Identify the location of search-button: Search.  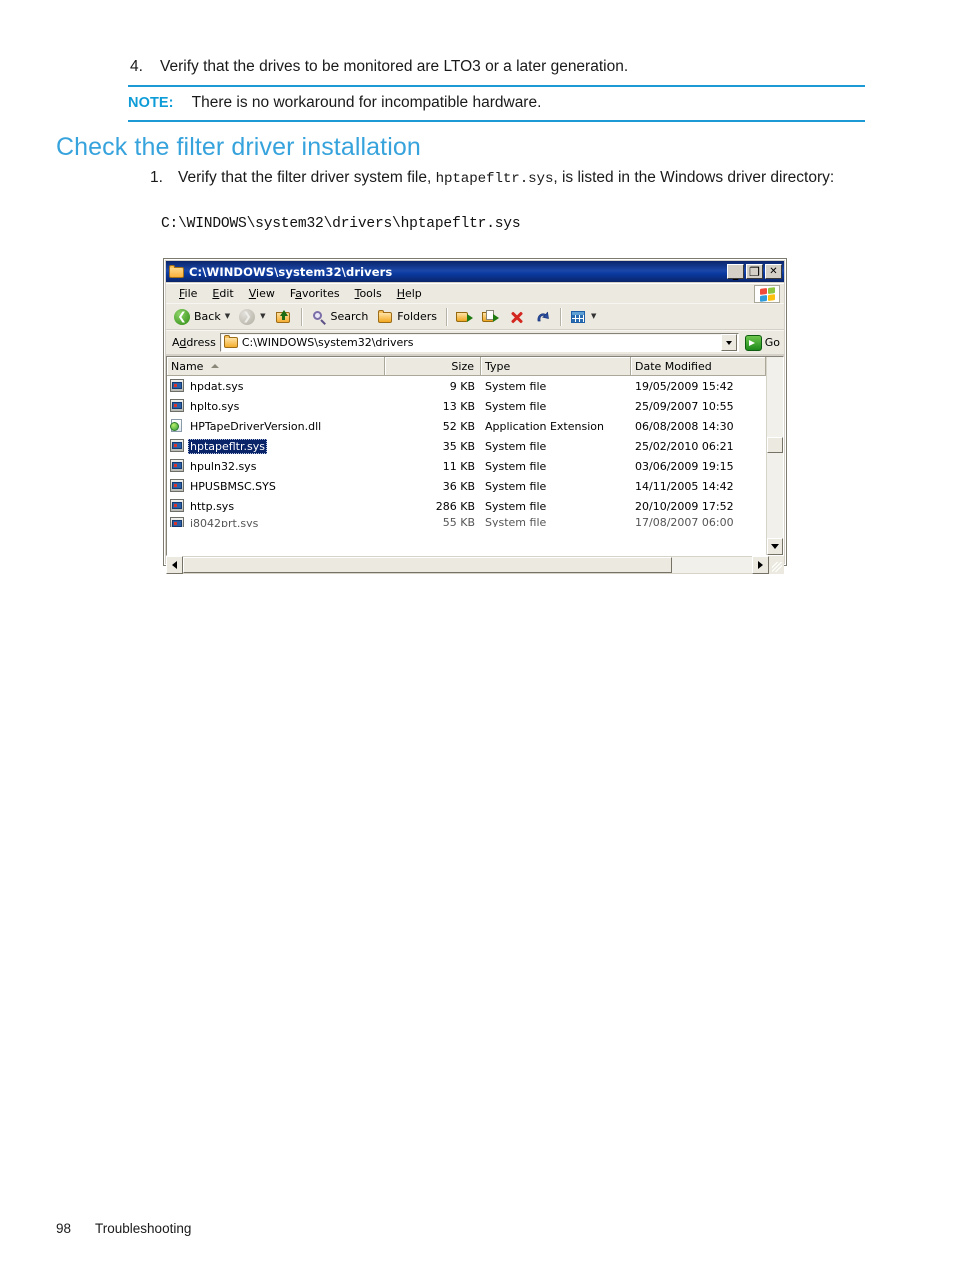
(340, 317).